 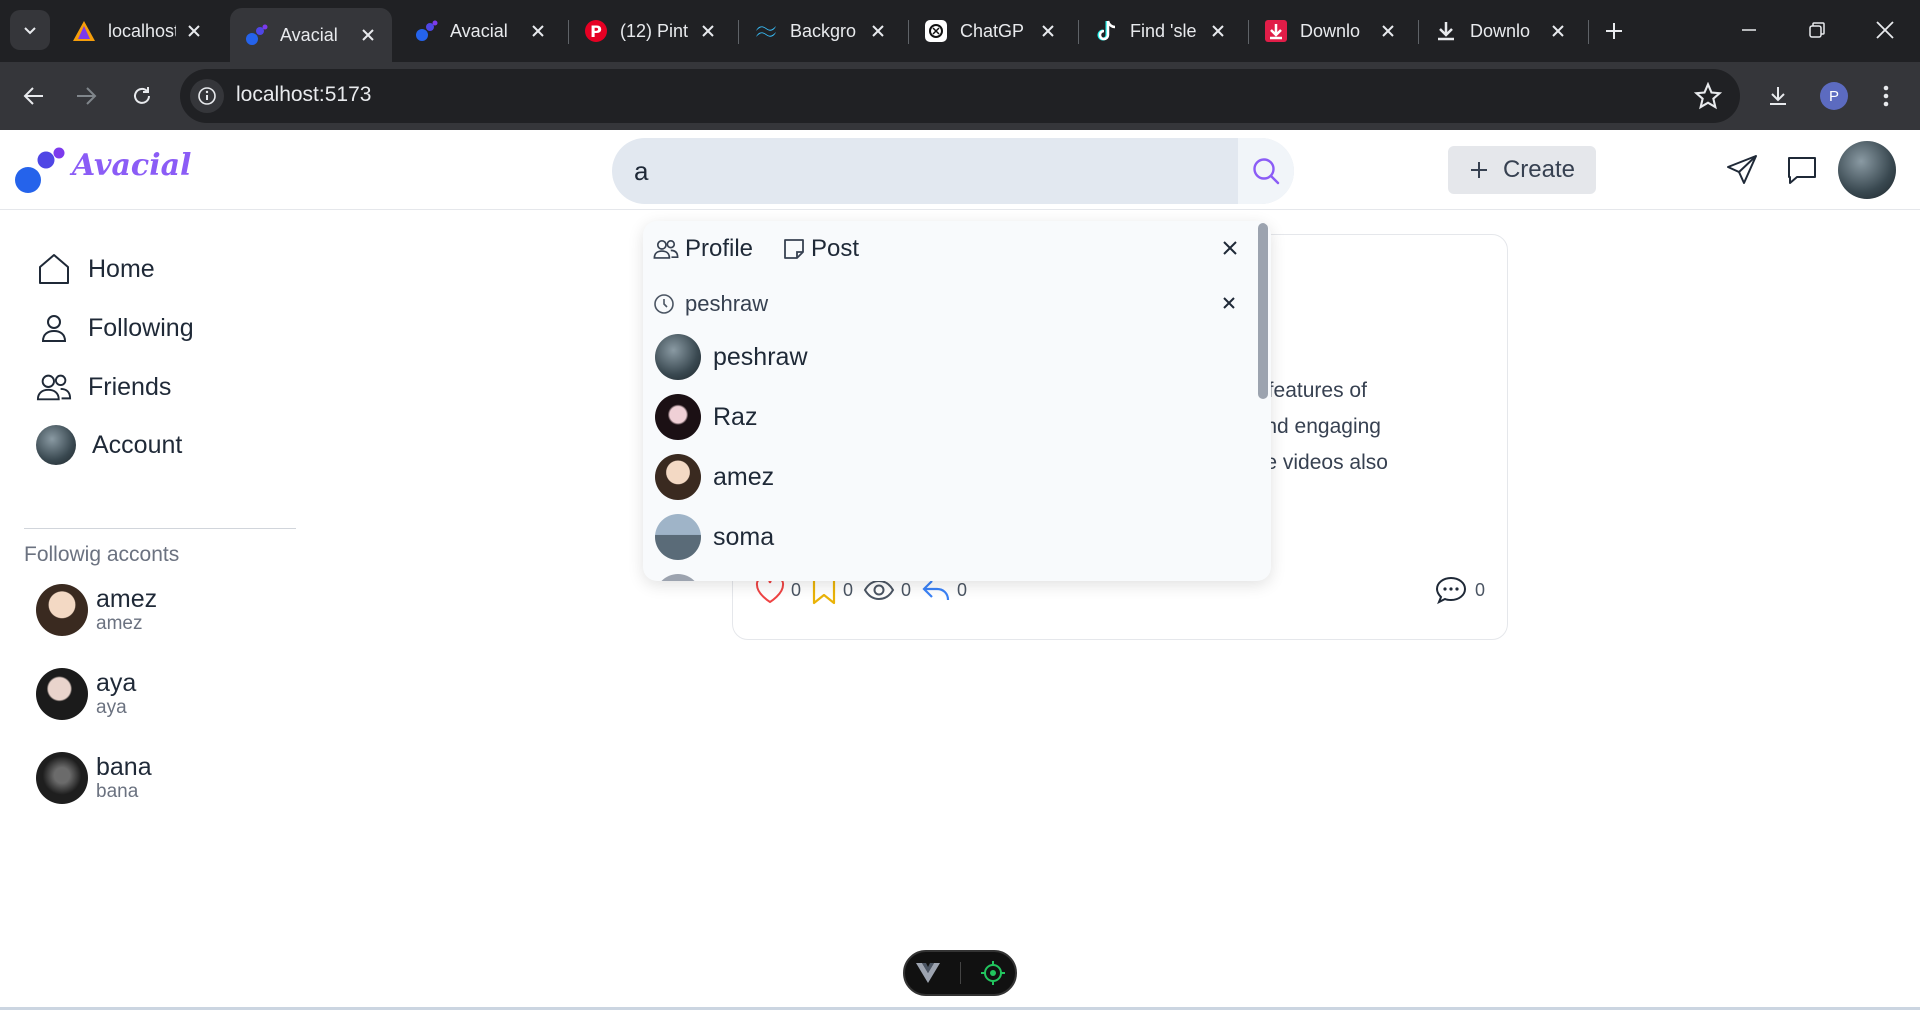 What do you see at coordinates (1817, 30) in the screenshot?
I see `restore-button` at bounding box center [1817, 30].